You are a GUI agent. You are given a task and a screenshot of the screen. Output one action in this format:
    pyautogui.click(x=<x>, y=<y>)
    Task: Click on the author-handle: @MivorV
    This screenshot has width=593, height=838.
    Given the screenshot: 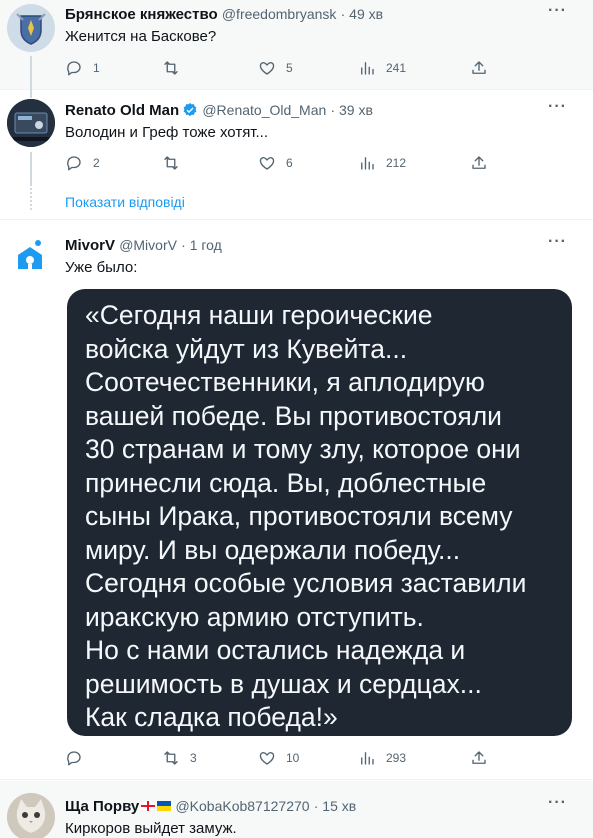 What is the action you would take?
    pyautogui.click(x=148, y=245)
    